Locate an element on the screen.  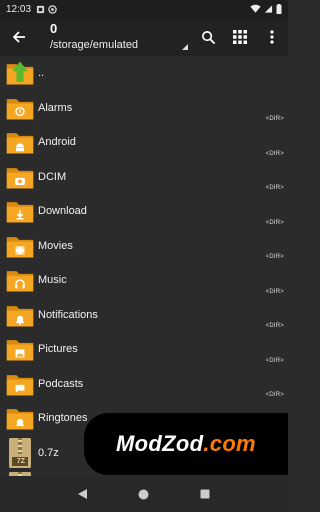
folder-row: Download <DIR> is located at coordinates (144, 211).